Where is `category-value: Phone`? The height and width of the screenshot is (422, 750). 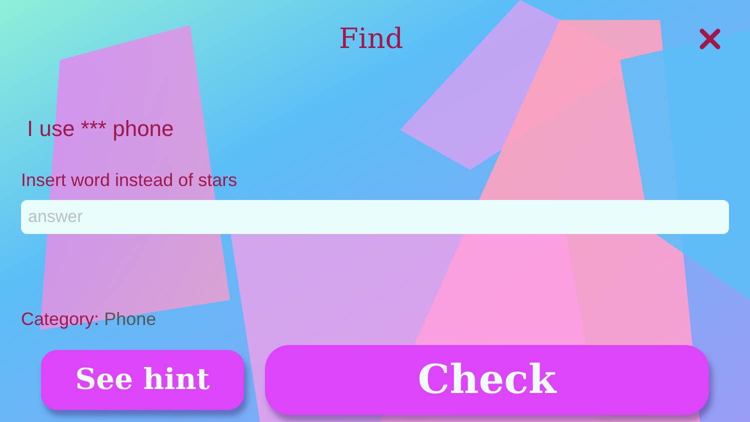
category-value: Phone is located at coordinates (130, 319).